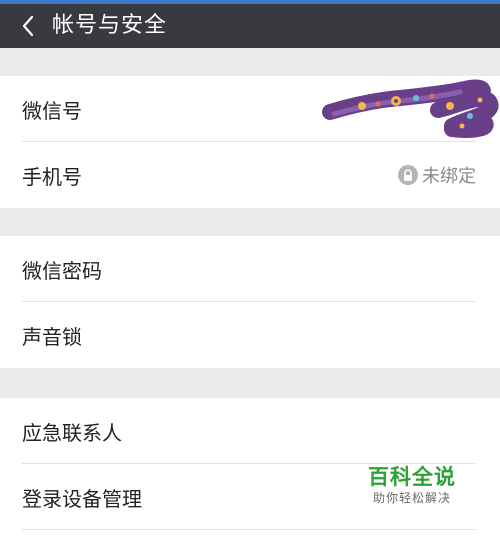  Describe the element at coordinates (250, 109) in the screenshot. I see `wechat-id-row: 微信号` at that location.